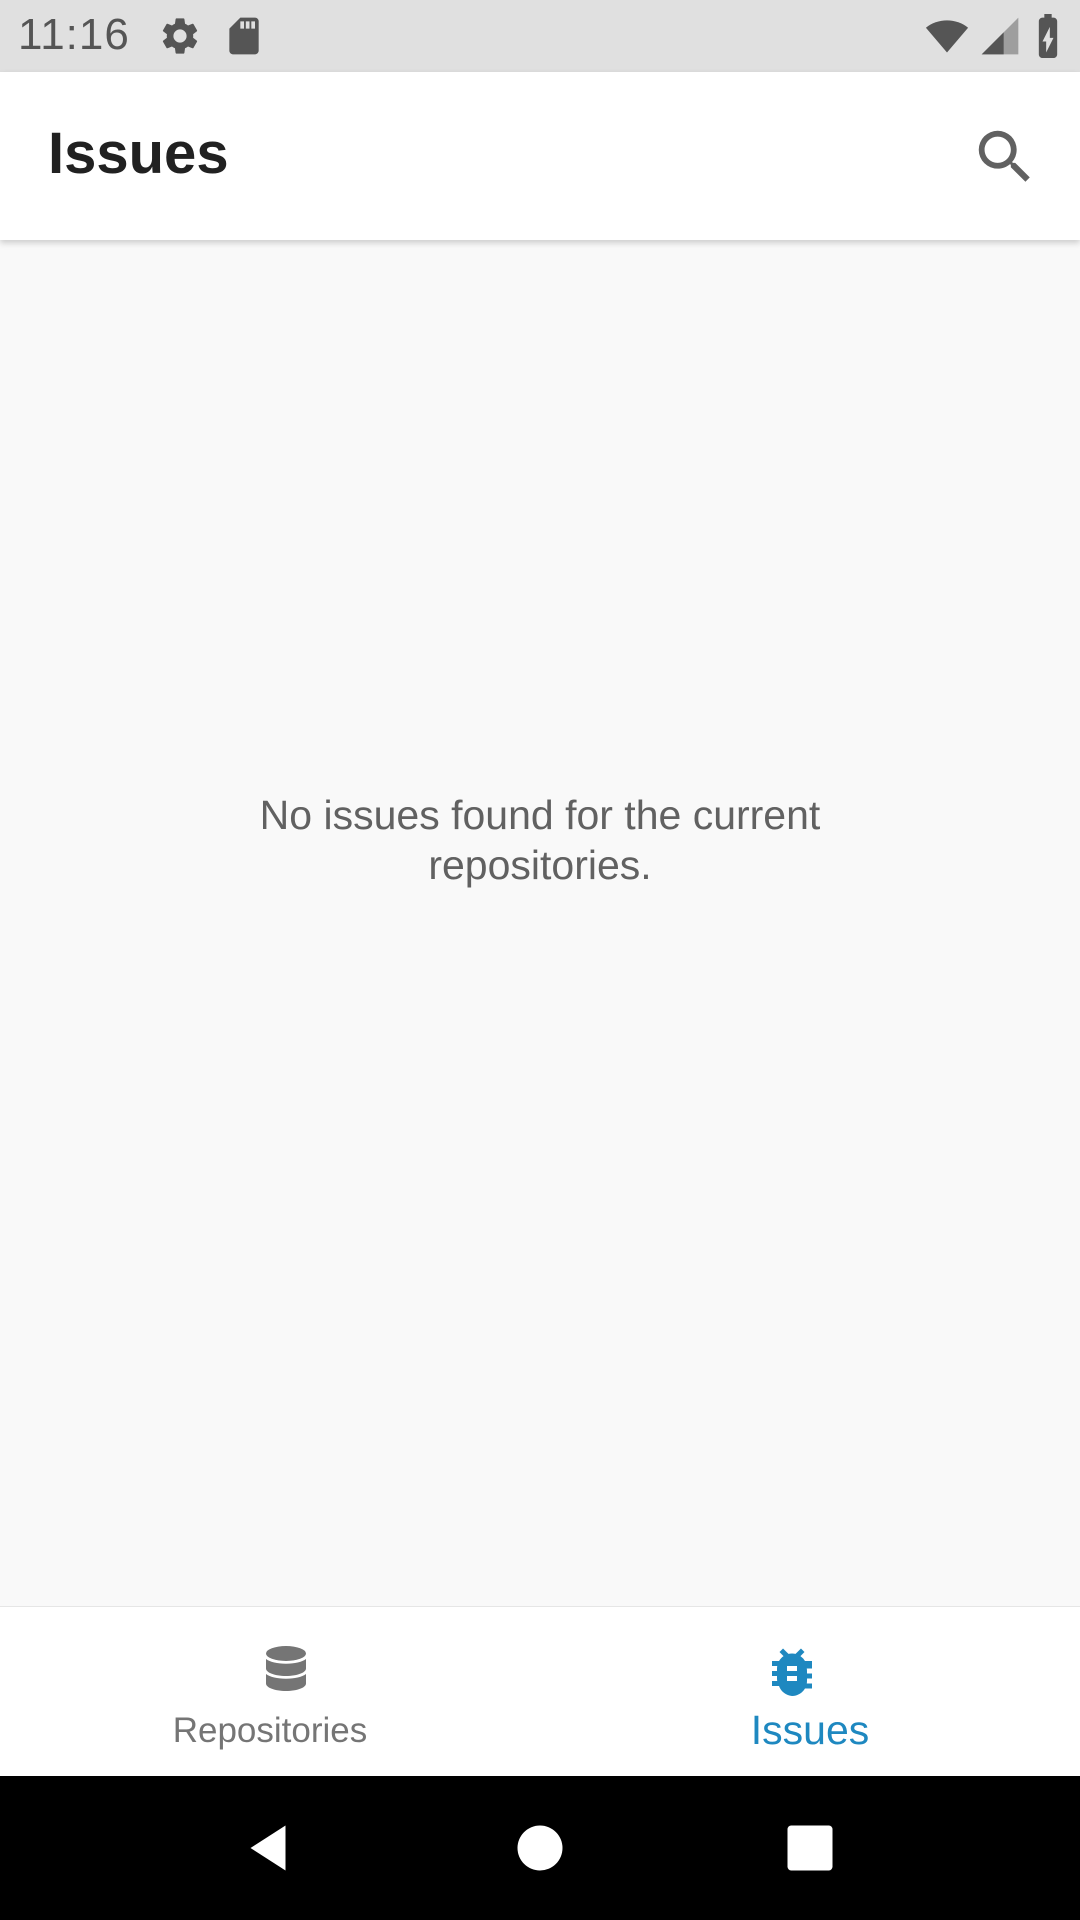  Describe the element at coordinates (792, 1672) in the screenshot. I see `bug-icon` at that location.